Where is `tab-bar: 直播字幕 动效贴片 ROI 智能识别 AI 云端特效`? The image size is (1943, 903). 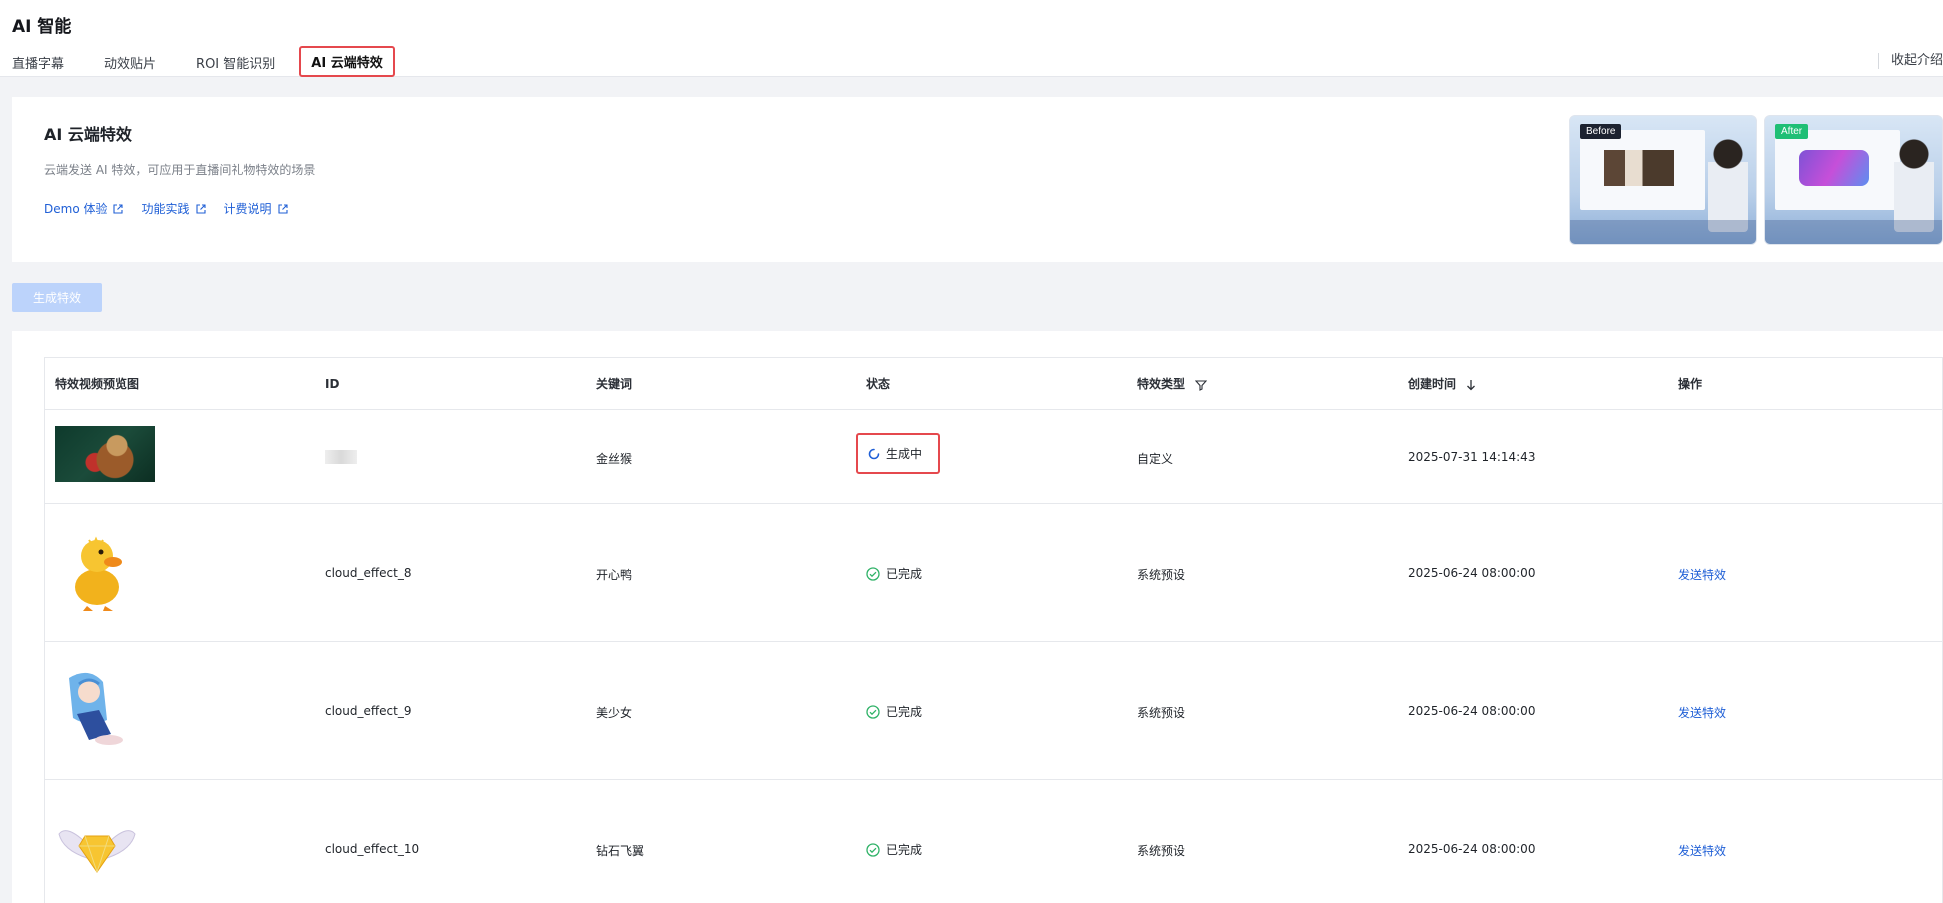
tab-bar: 直播字幕 动效贴片 ROI 智能识别 AI 云端特效 is located at coordinates (223, 61).